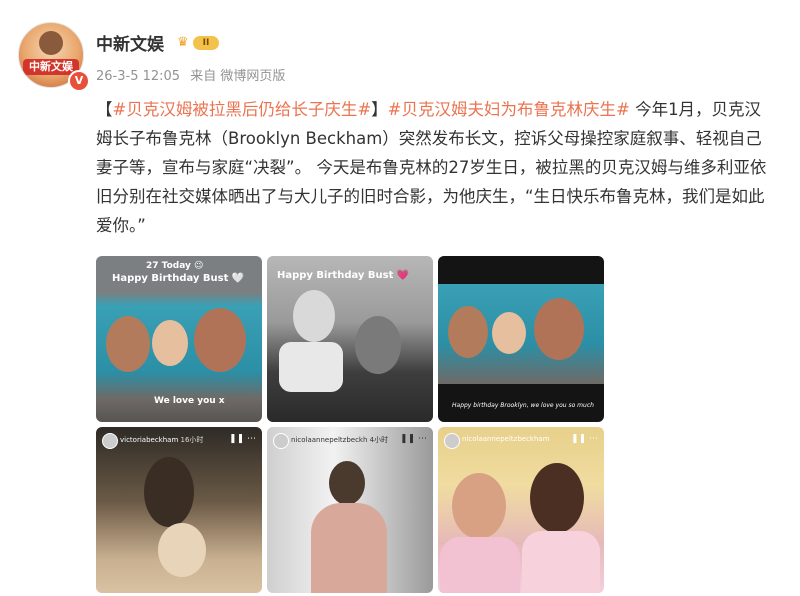  What do you see at coordinates (378, 345) in the screenshot?
I see `image-2-person-man` at bounding box center [378, 345].